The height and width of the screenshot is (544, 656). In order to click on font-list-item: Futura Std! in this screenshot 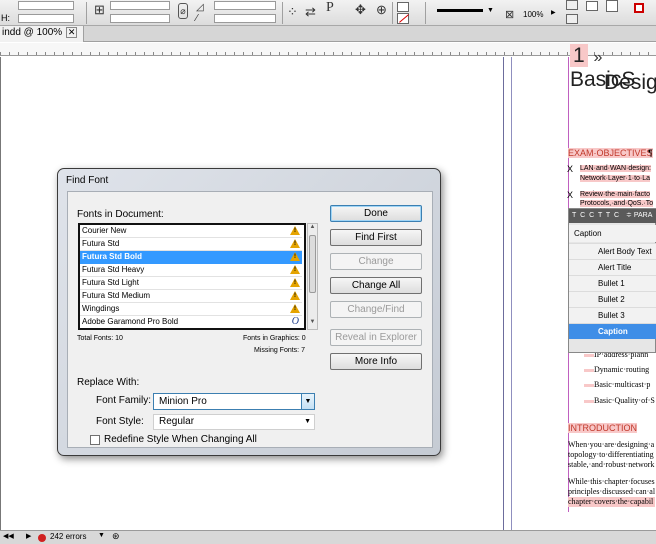, I will do `click(191, 244)`.